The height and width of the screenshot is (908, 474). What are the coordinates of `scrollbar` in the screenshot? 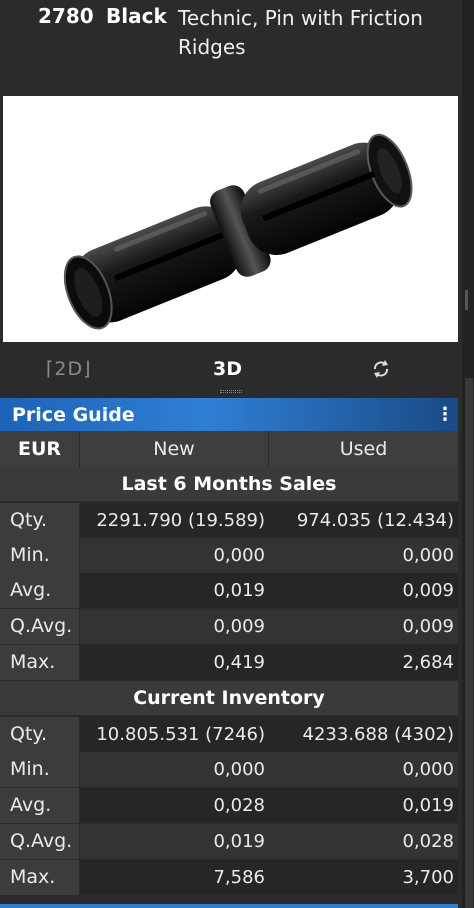 It's located at (468, 454).